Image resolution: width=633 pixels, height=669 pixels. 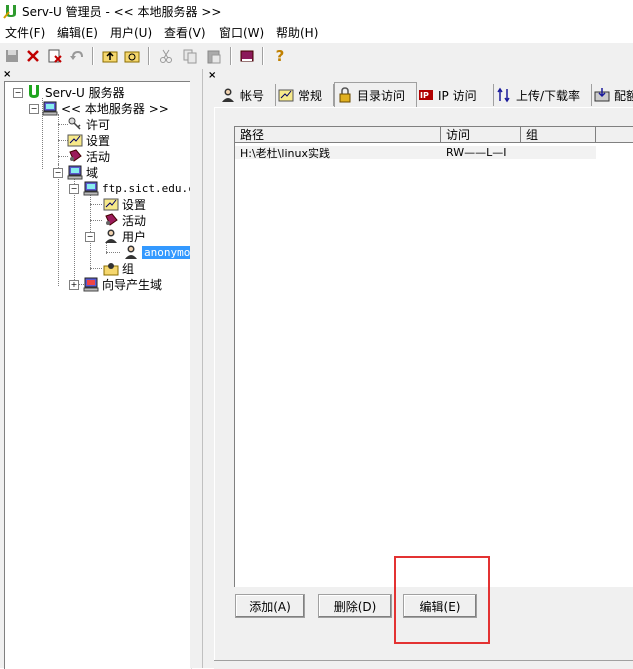 What do you see at coordinates (247, 56) in the screenshot?
I see `book-icon` at bounding box center [247, 56].